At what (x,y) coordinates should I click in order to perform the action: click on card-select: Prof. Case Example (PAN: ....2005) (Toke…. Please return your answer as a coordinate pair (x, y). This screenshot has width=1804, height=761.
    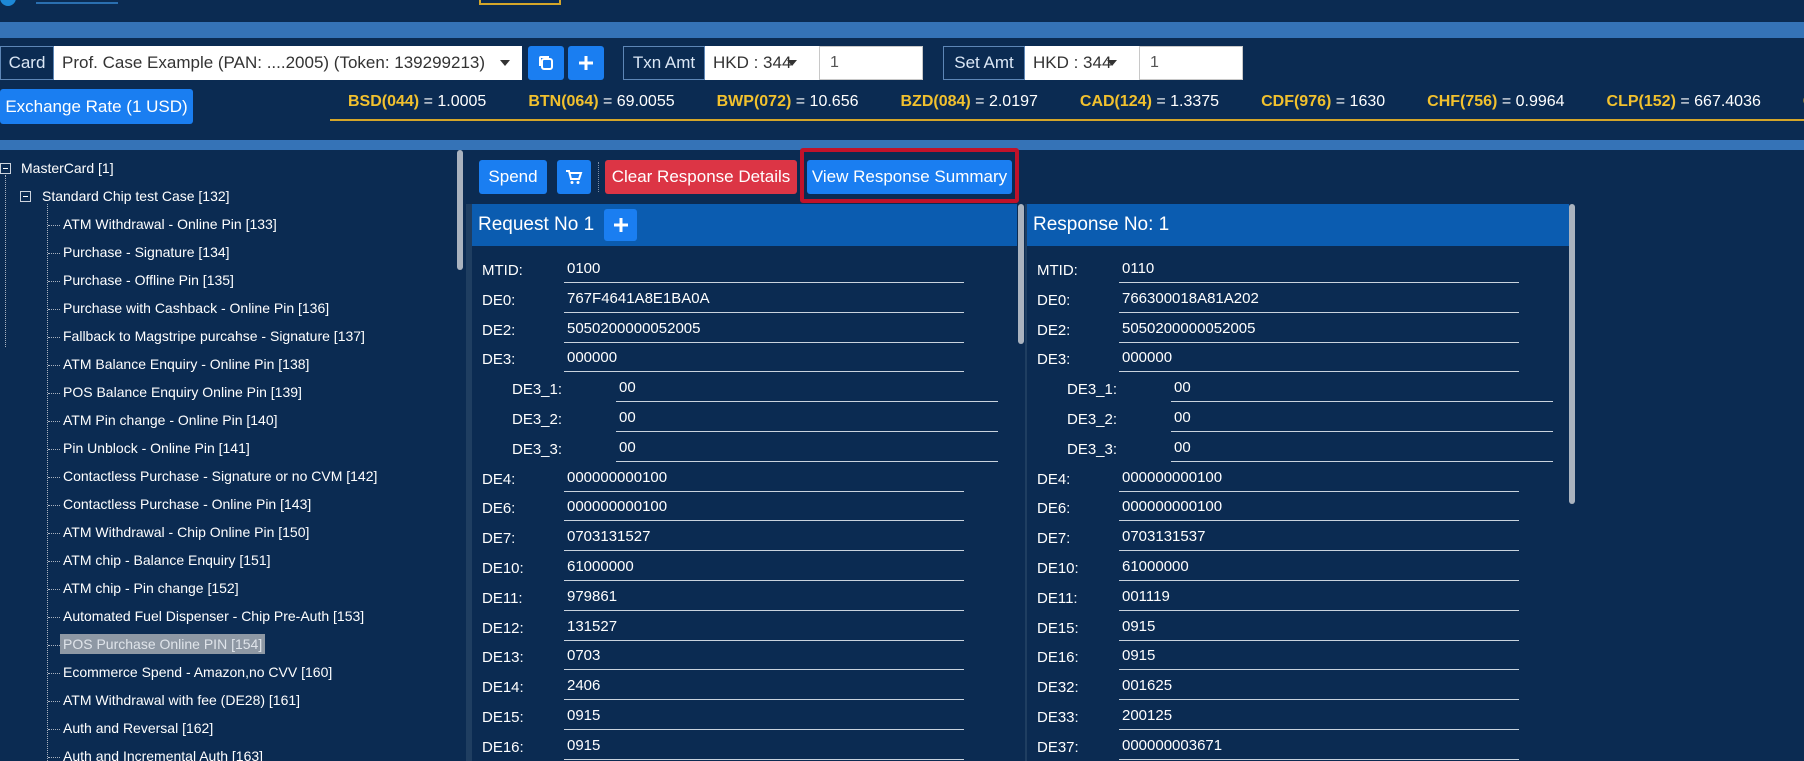
    Looking at the image, I should click on (288, 63).